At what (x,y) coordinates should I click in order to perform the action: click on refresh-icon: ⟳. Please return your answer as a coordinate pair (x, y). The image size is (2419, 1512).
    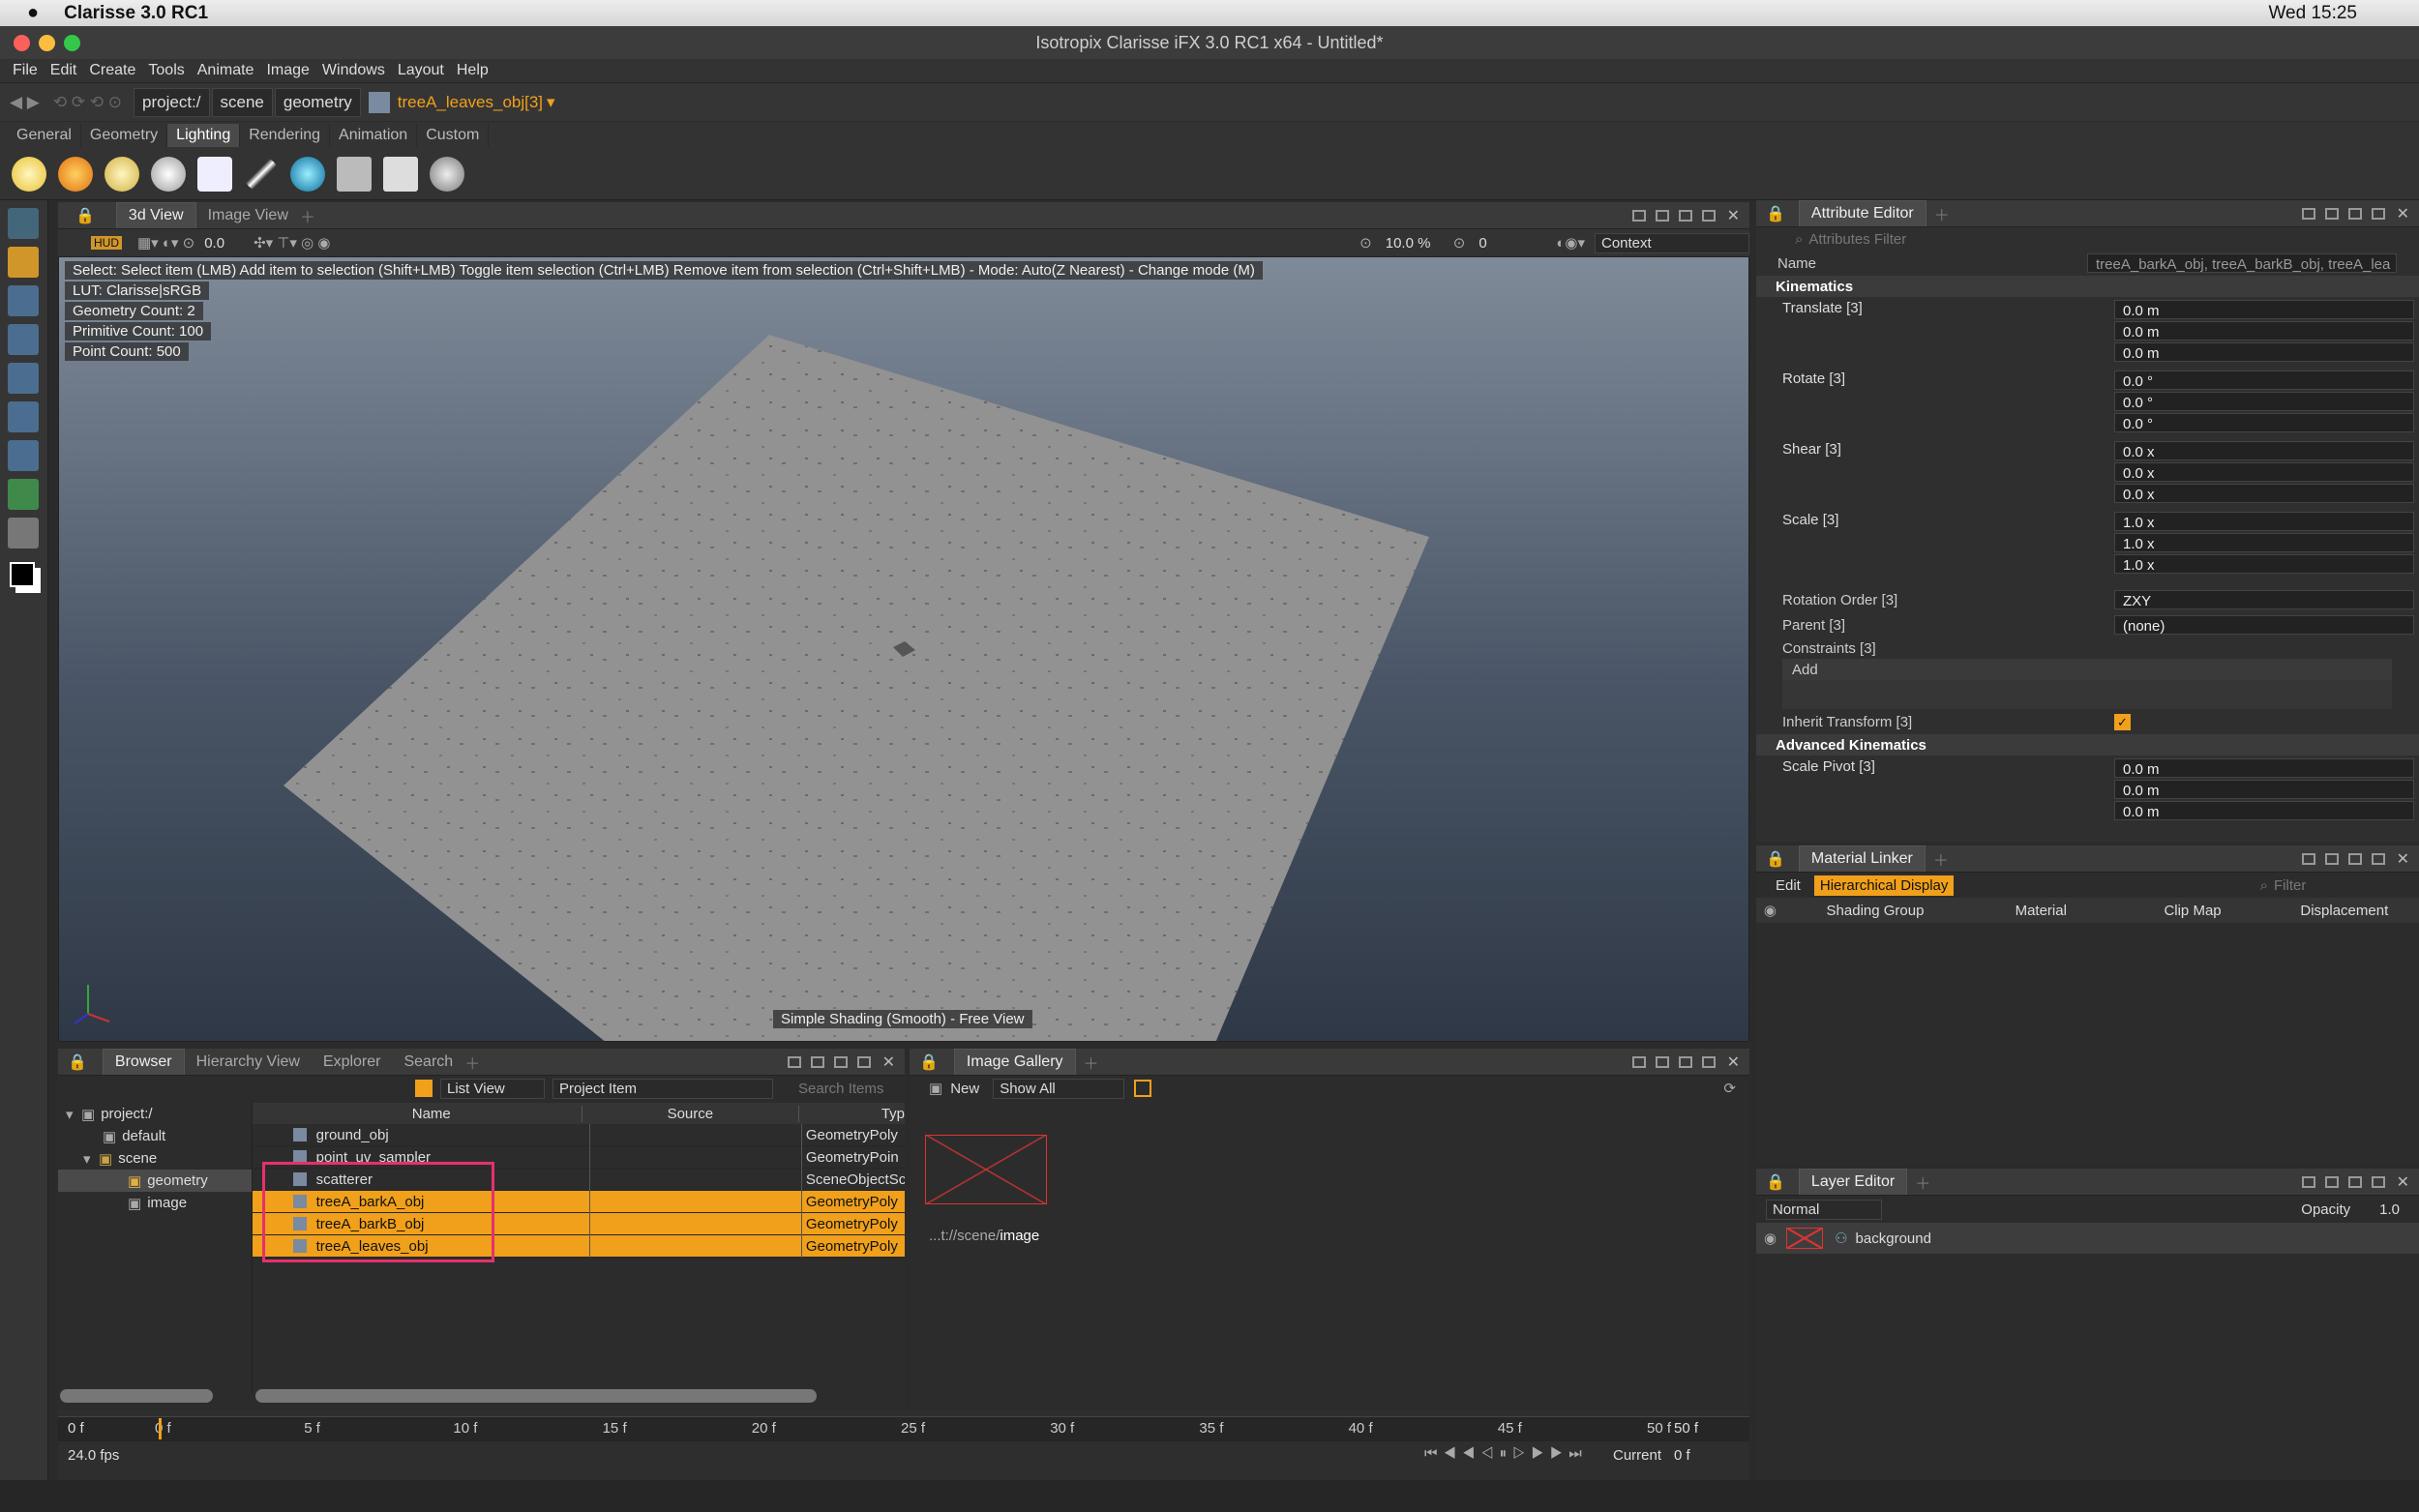
    Looking at the image, I should click on (1730, 1088).